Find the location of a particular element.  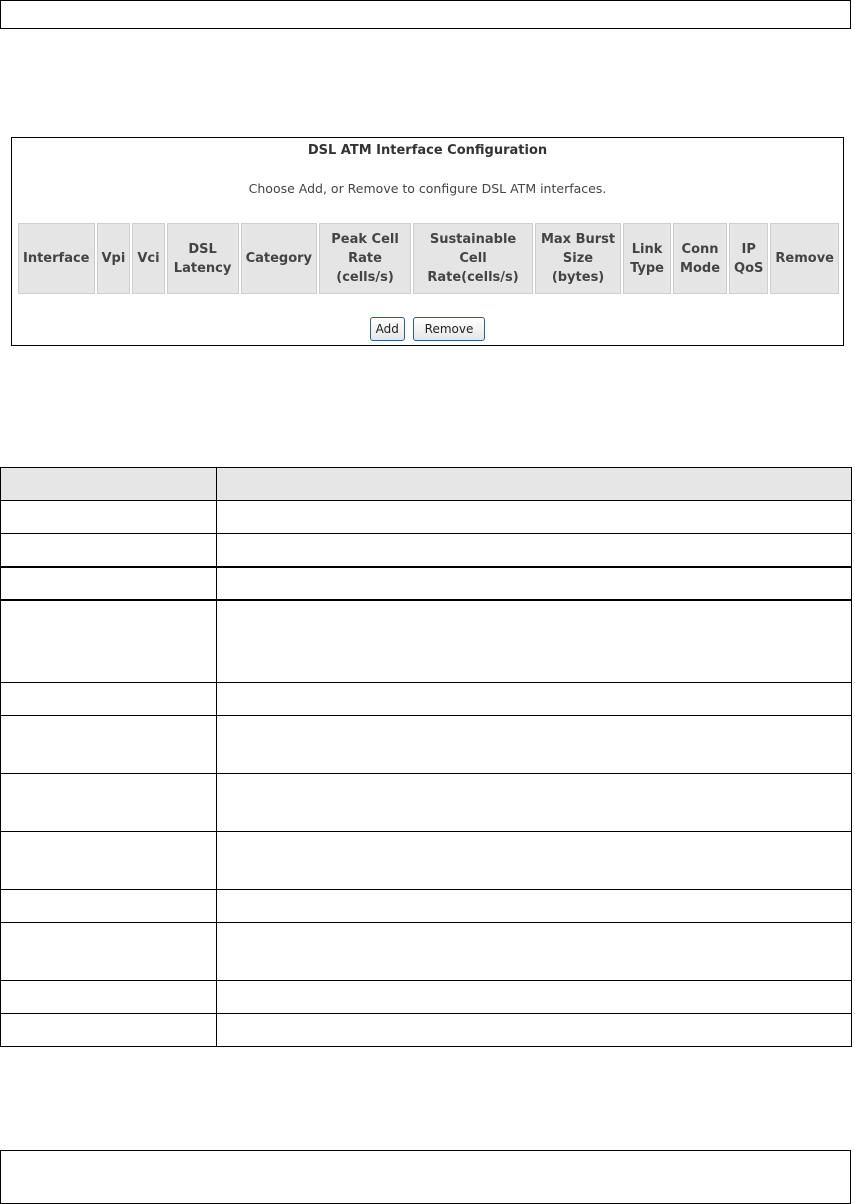

bottom-note-box is located at coordinates (425, 1177).